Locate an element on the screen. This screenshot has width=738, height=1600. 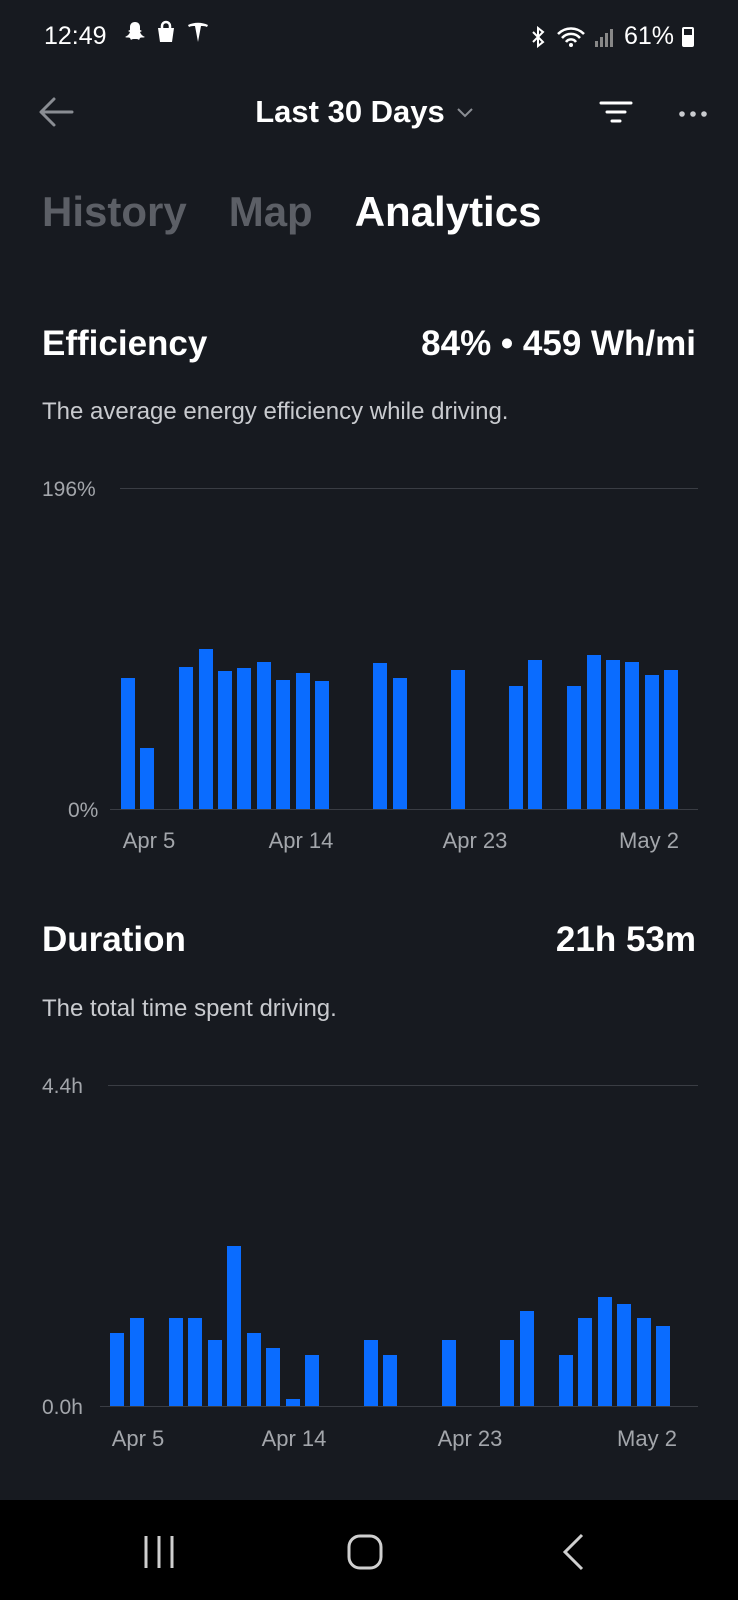
duration-top-gridline is located at coordinates (403, 1085).